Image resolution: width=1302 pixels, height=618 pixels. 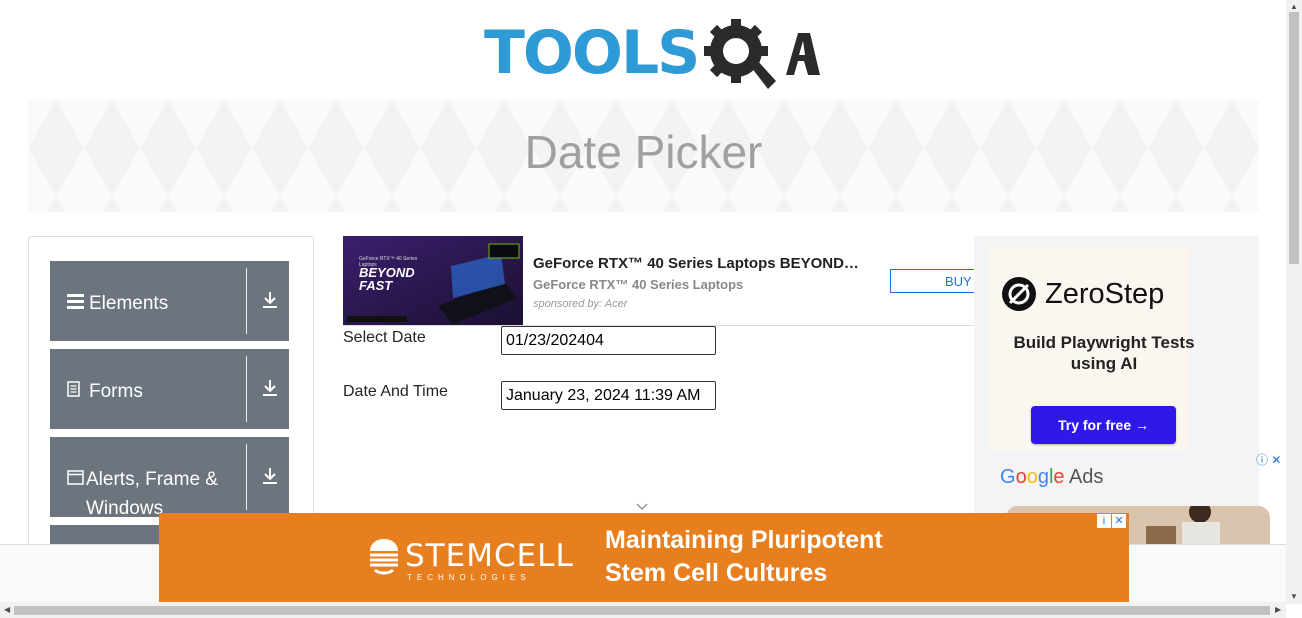 I want to click on document-icon, so click(x=77, y=391).